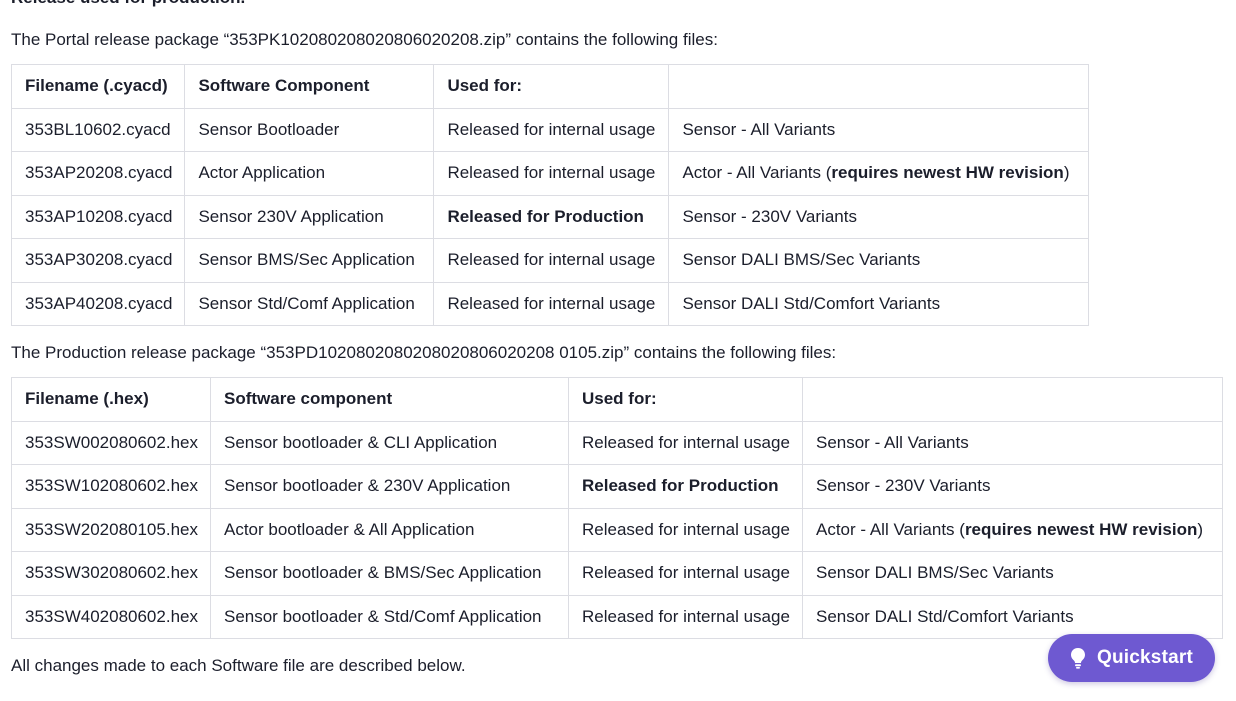  Describe the element at coordinates (98, 260) in the screenshot. I see `cell-filename: 353AP30208.cyacd` at that location.